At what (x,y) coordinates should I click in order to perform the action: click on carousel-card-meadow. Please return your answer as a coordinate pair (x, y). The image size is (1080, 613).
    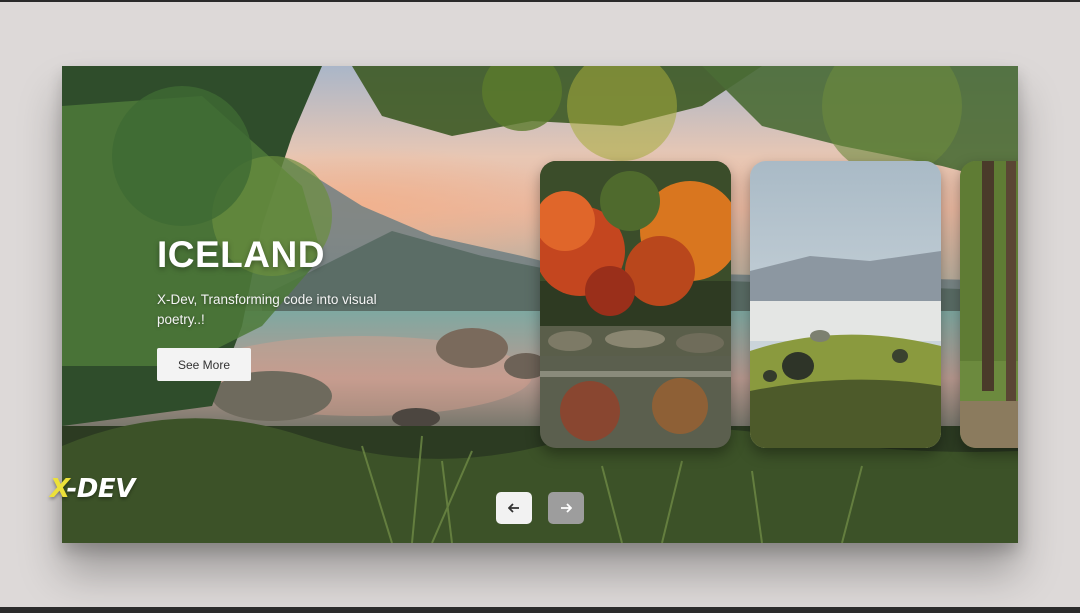
    Looking at the image, I should click on (845, 304).